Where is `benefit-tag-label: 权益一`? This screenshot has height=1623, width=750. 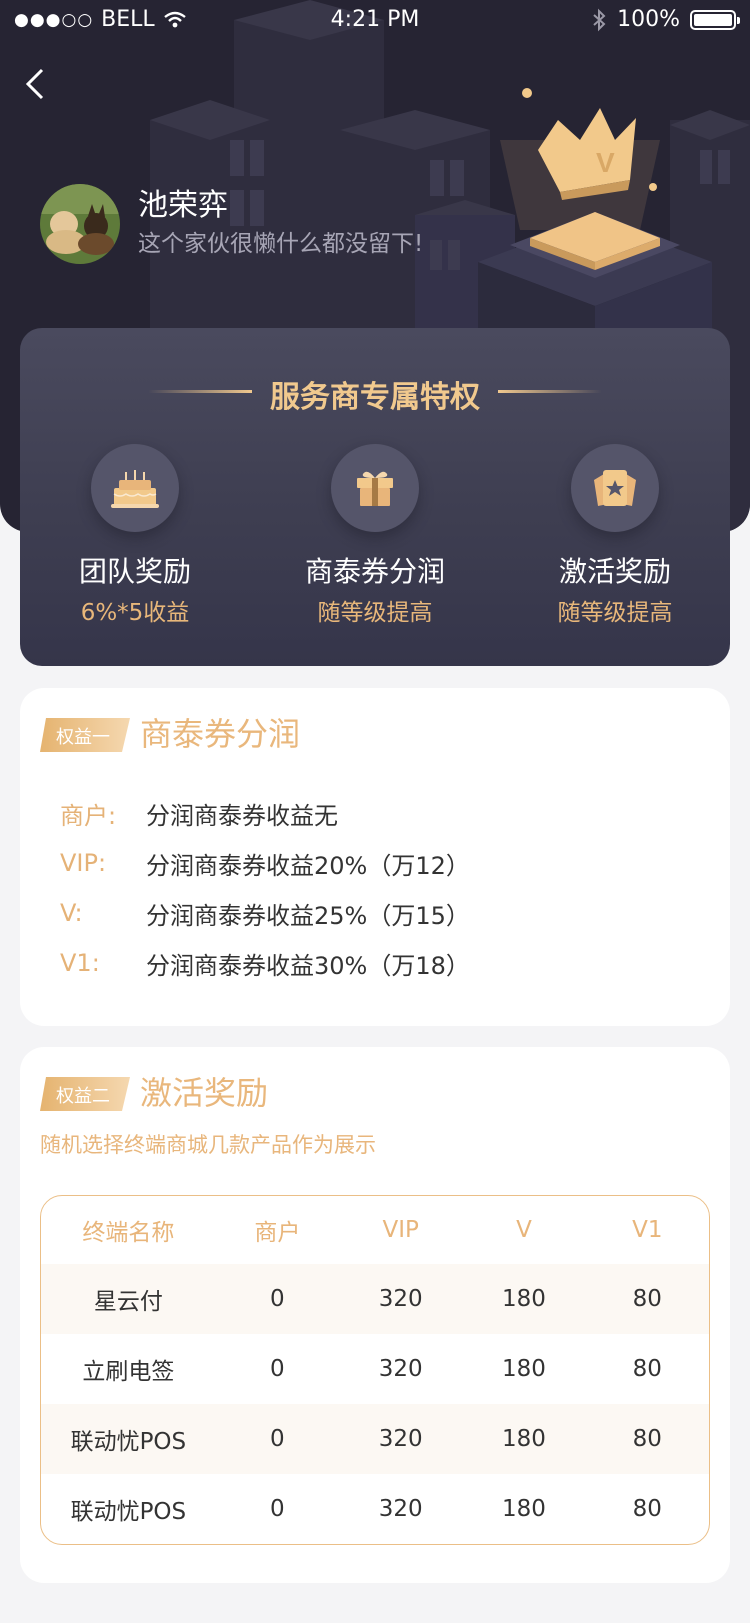 benefit-tag-label: 权益一 is located at coordinates (83, 737).